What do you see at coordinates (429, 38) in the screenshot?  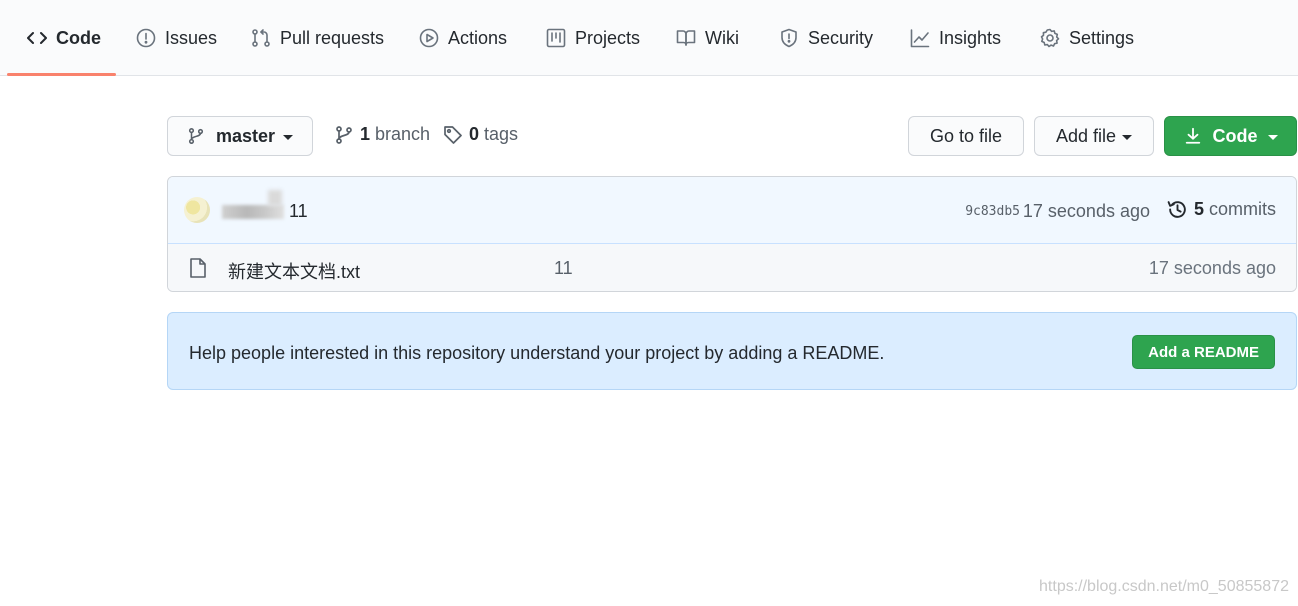 I see `play-icon` at bounding box center [429, 38].